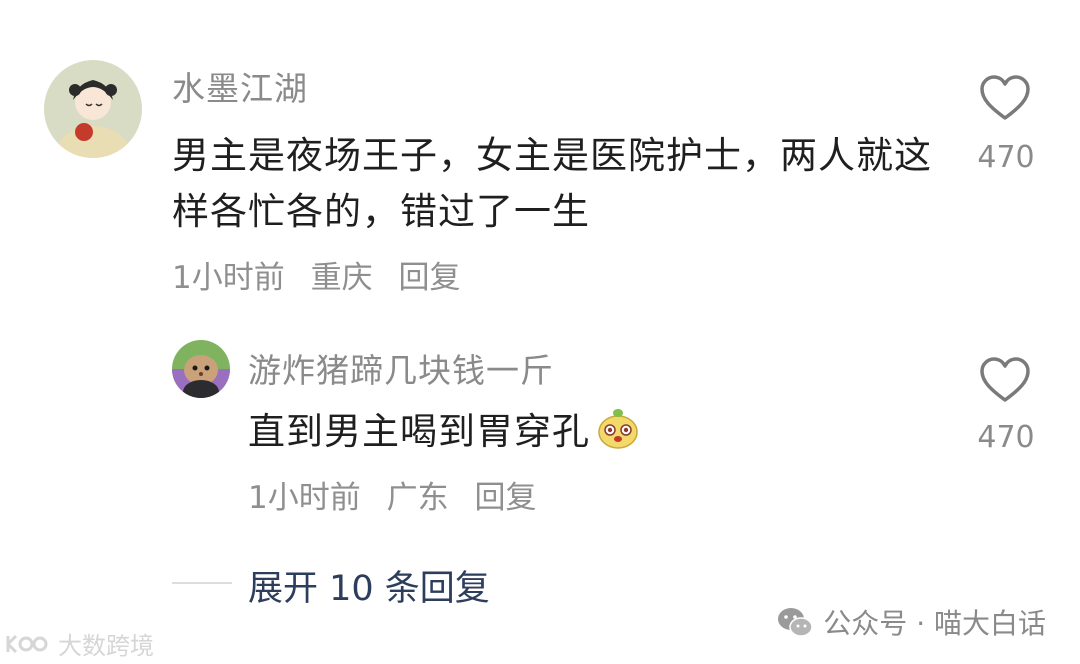  What do you see at coordinates (795, 622) in the screenshot?
I see `wechat-icon` at bounding box center [795, 622].